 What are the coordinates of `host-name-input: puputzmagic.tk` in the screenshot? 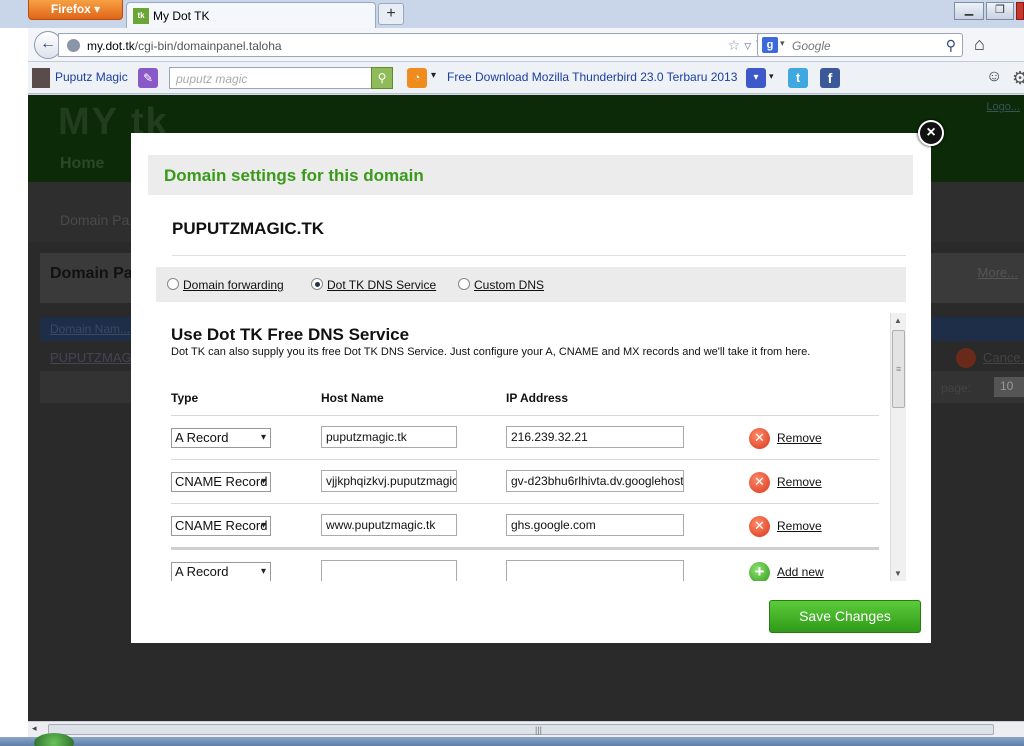 It's located at (389, 437).